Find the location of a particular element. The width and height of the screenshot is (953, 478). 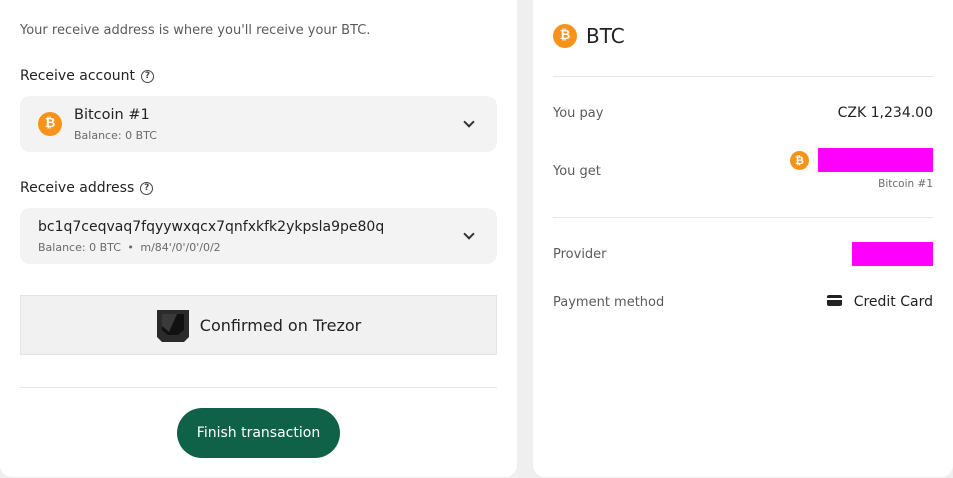

payment-method-value: Credit Card is located at coordinates (879, 302).